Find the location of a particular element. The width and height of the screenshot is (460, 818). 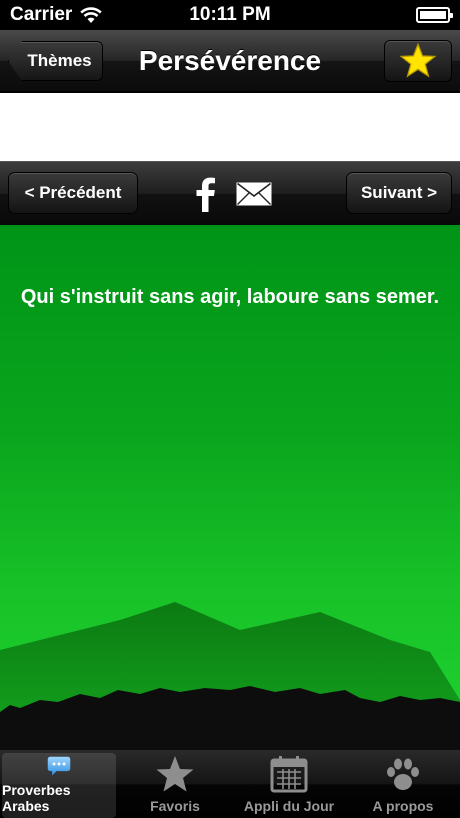

next-button-label: Suivant > is located at coordinates (399, 192).